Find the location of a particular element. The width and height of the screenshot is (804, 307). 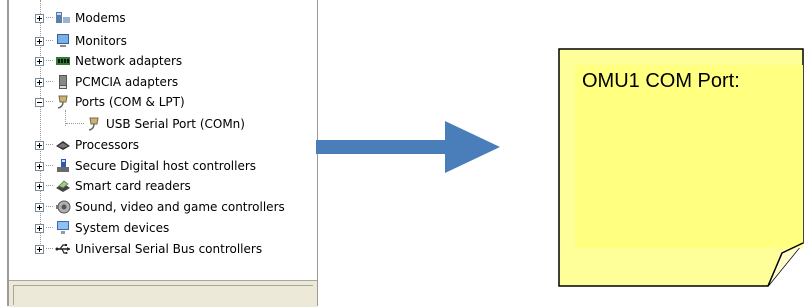

tree-item-pcmcia-adapters: PCMCIA adapters is located at coordinates (106, 82).